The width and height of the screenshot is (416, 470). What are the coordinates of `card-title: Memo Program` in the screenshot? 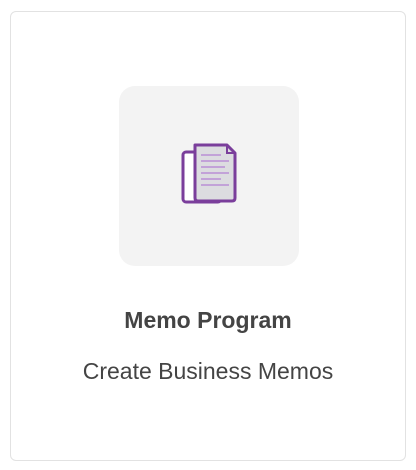 It's located at (208, 320).